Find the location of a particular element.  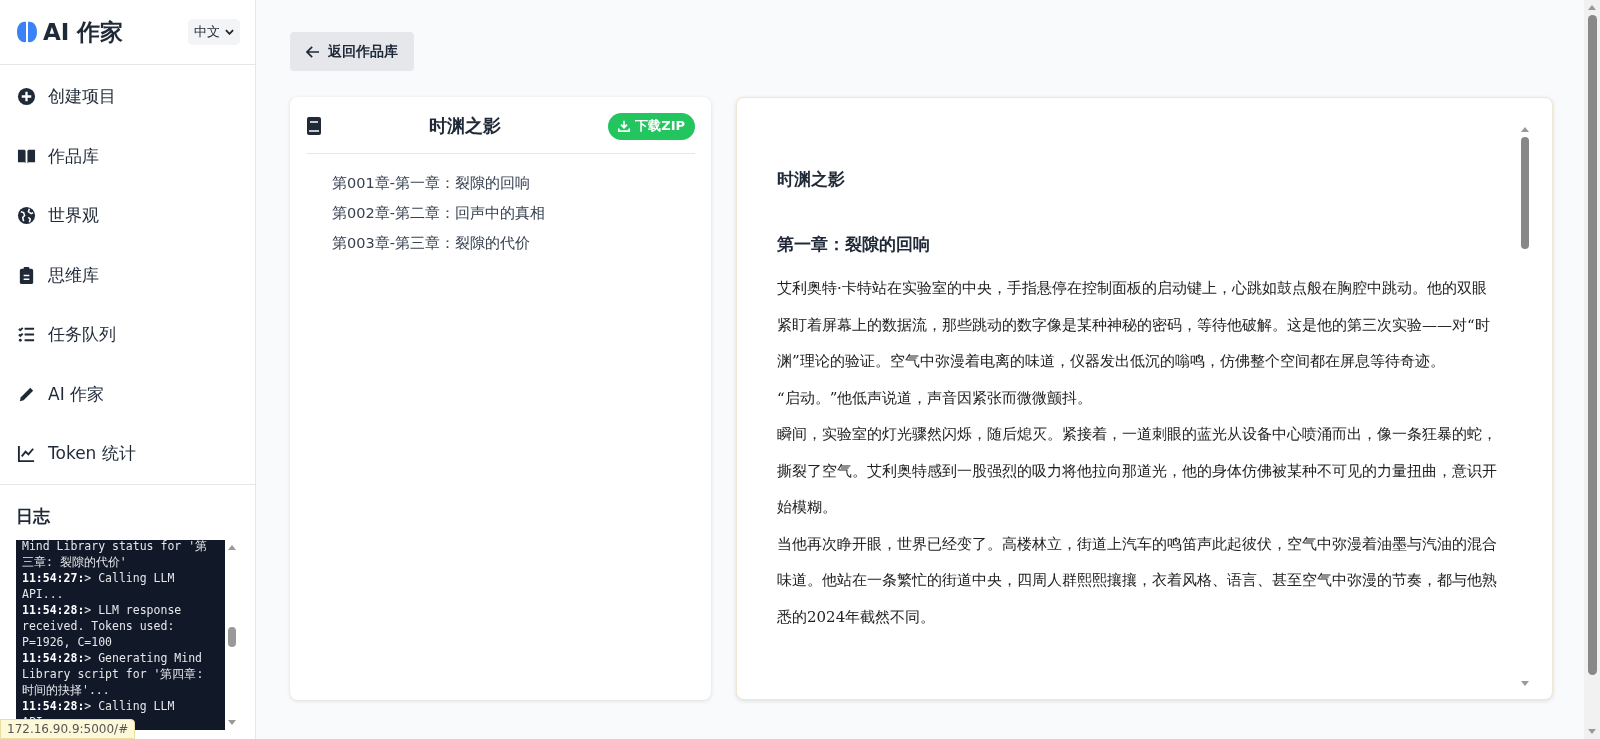

brain-icon is located at coordinates (27, 32).